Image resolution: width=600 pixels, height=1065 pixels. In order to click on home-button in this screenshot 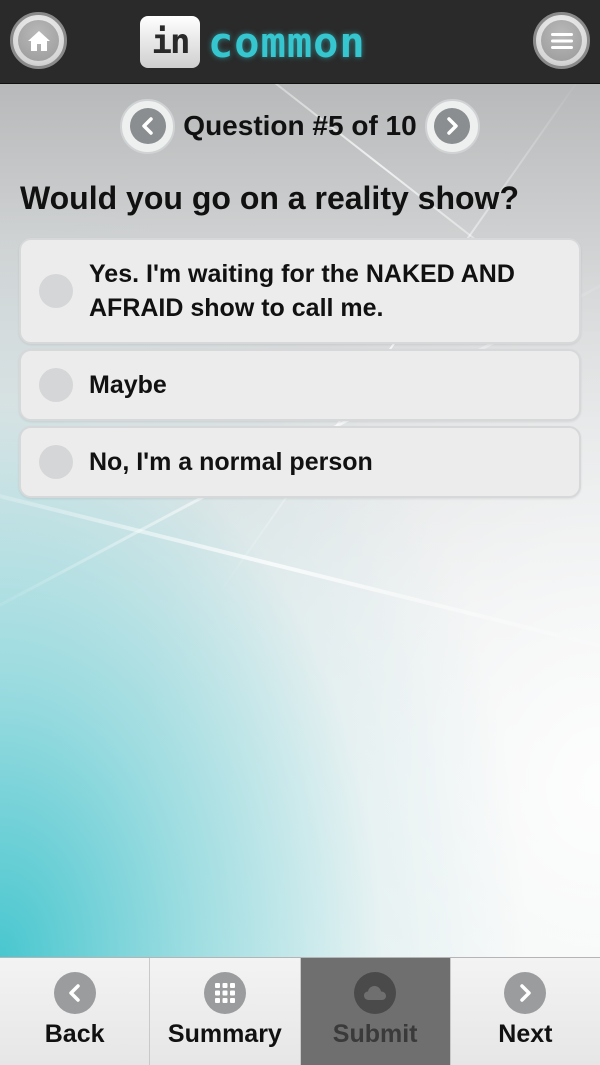, I will do `click(38, 40)`.